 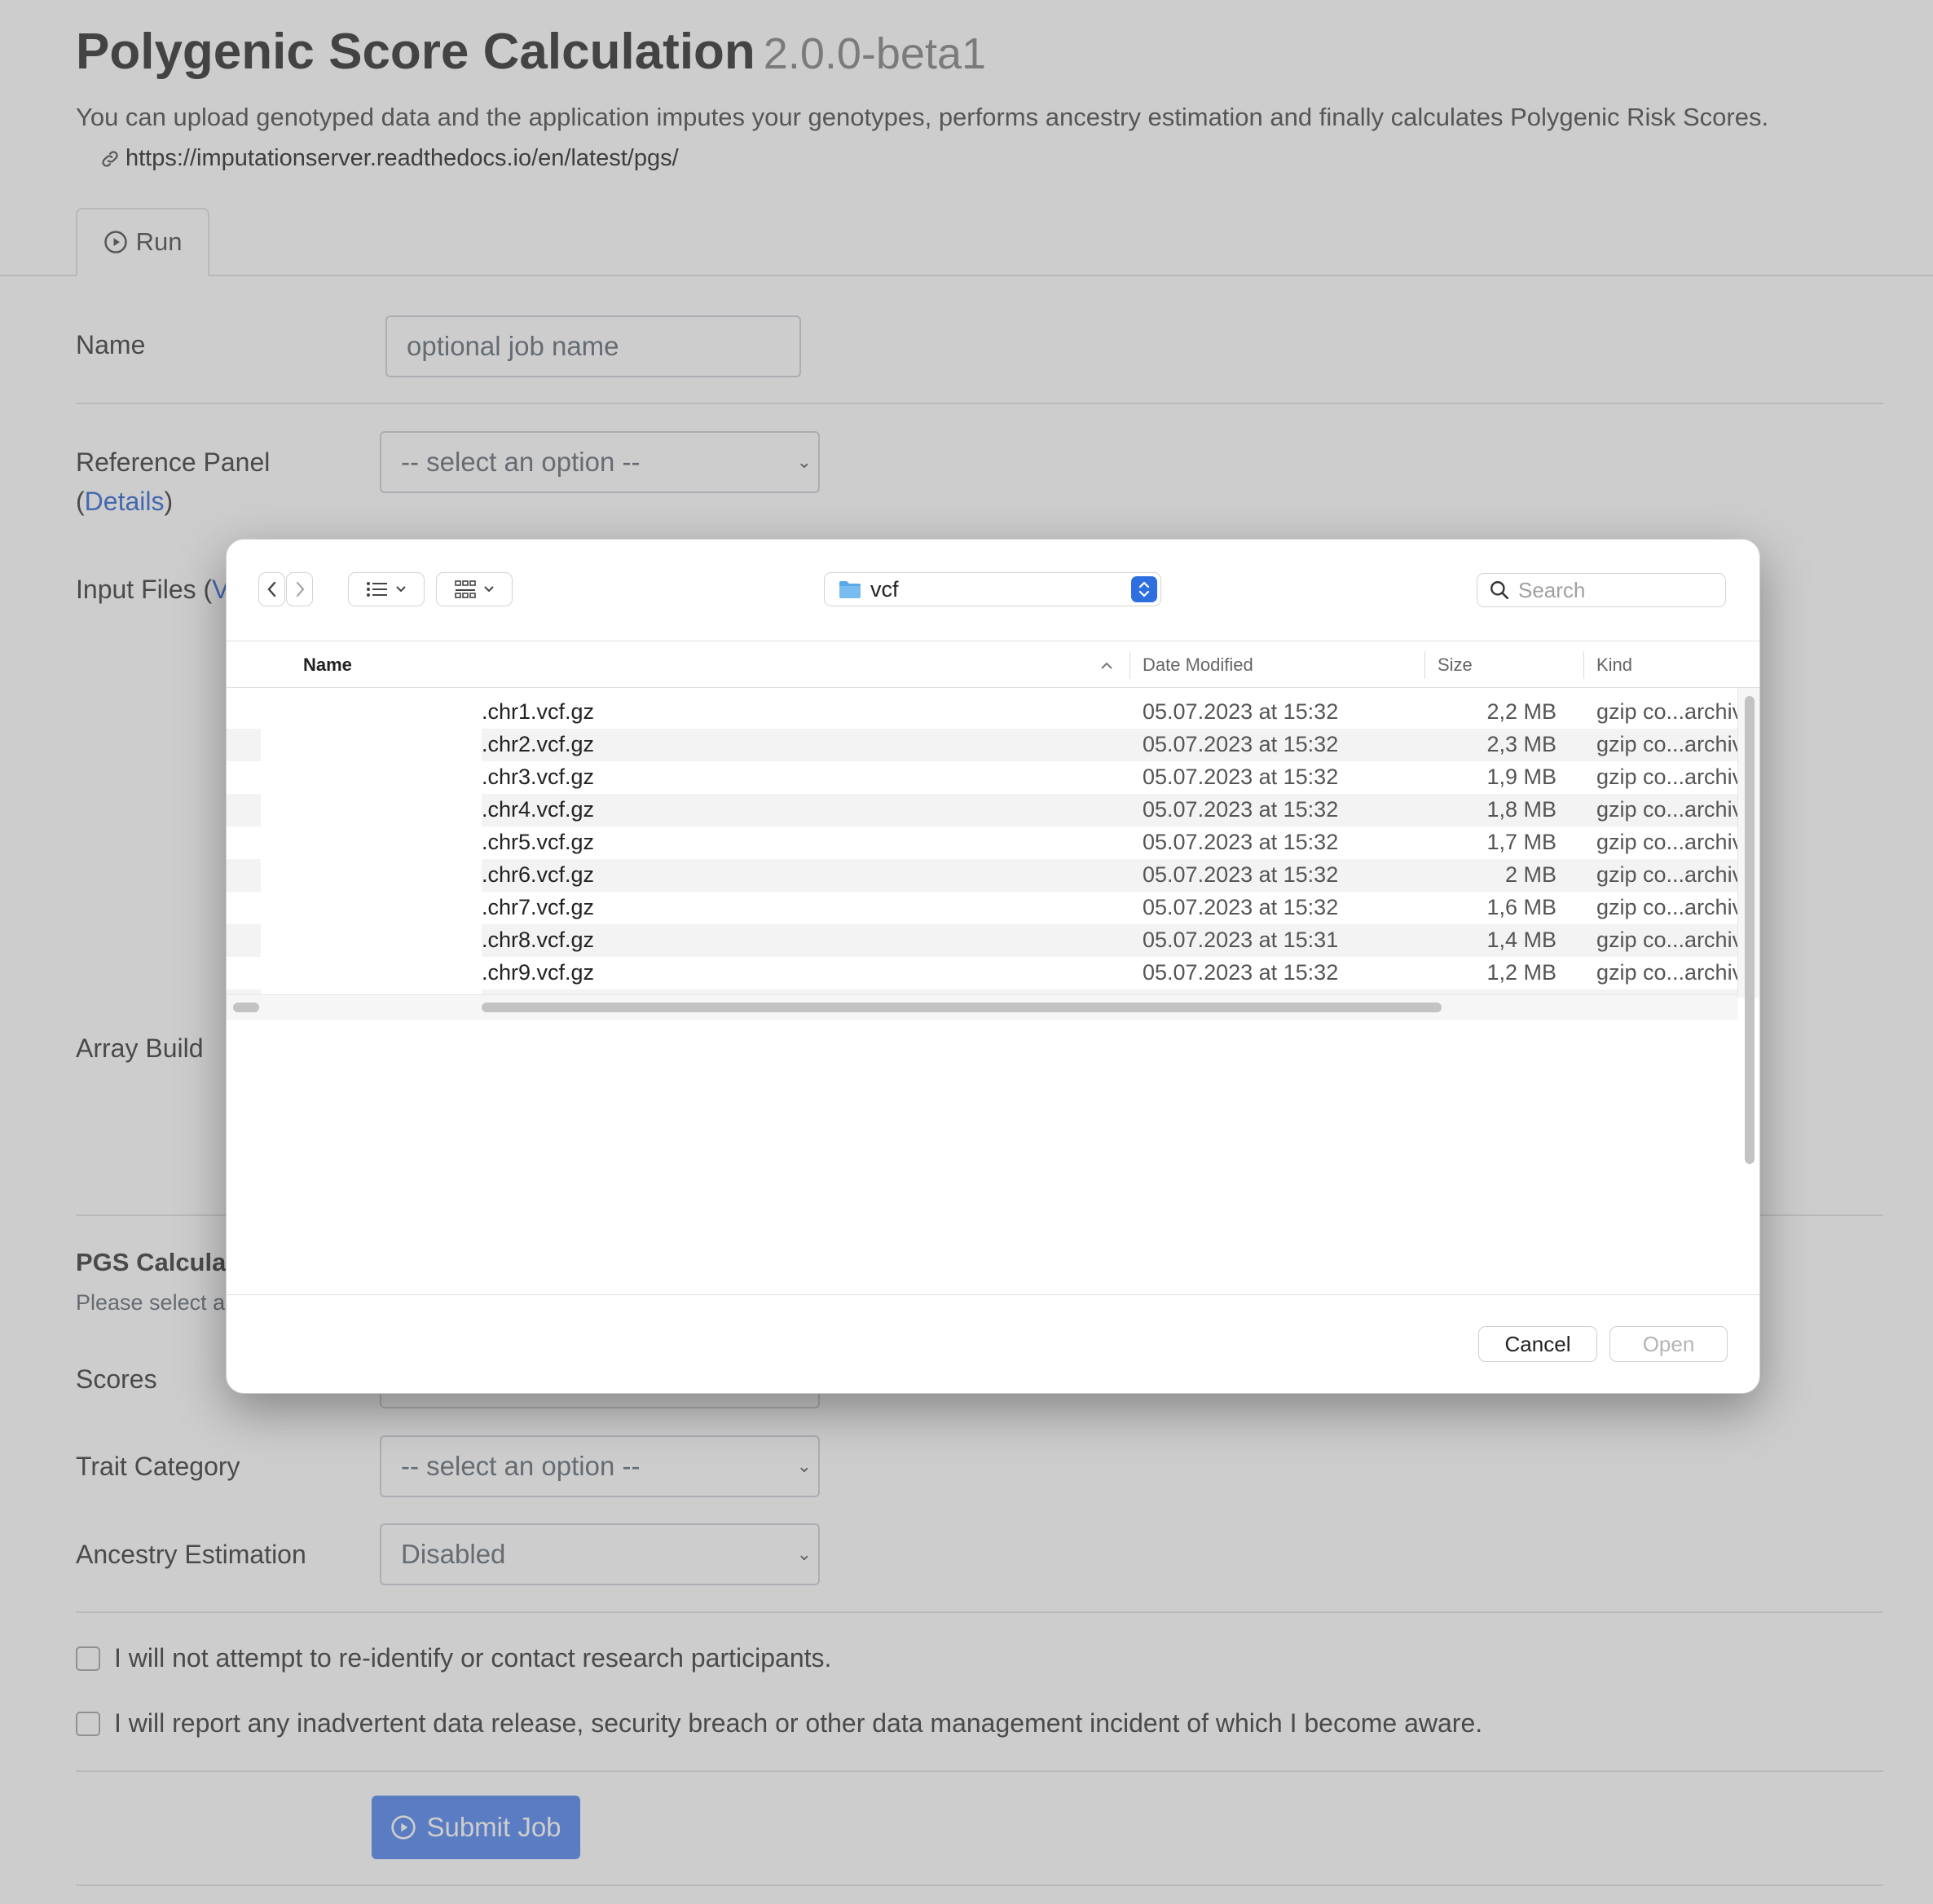 I want to click on horizontal-scroll-thumb, so click(x=962, y=1008).